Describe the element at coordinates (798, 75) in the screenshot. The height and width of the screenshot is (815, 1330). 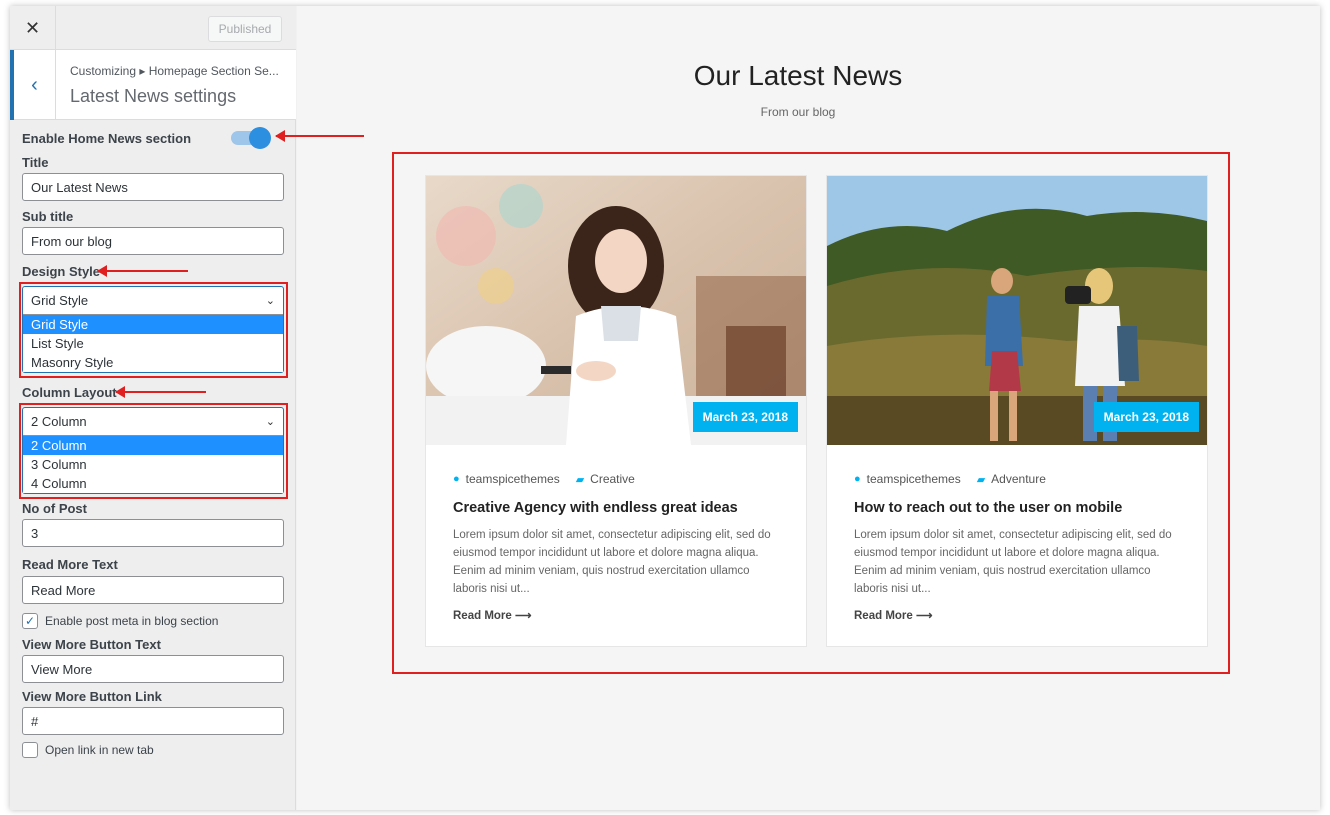
I see `news-heading: Our Latest News` at that location.